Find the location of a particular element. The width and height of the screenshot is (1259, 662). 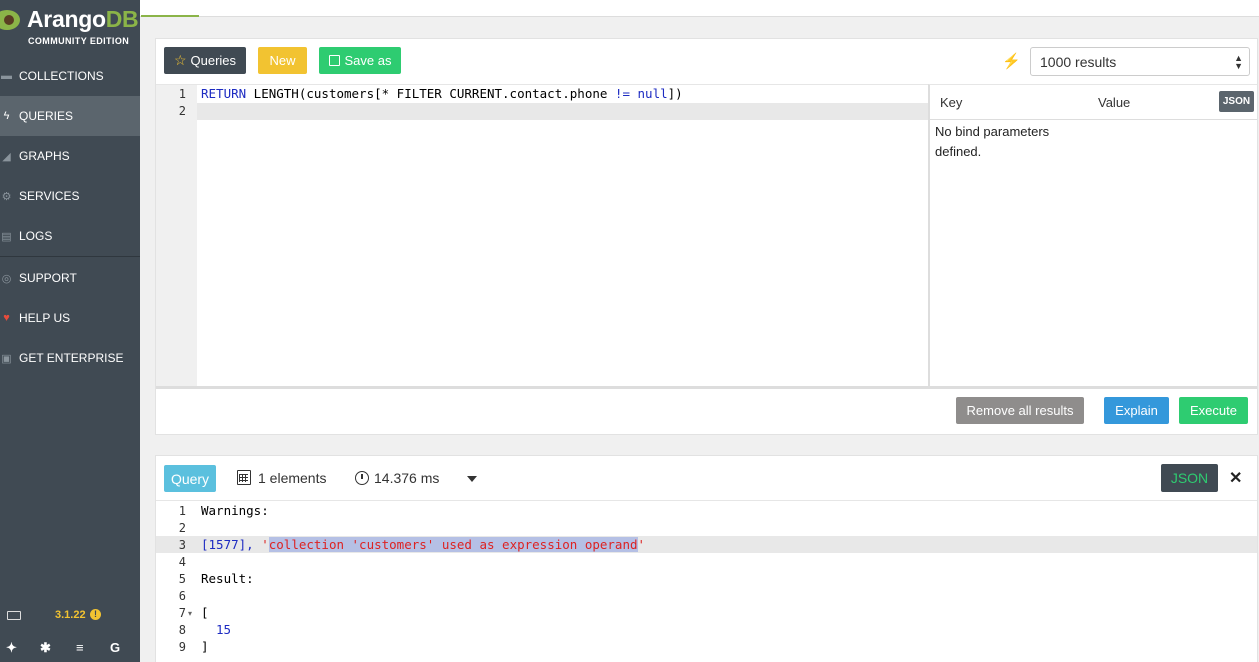

brand-name: Arango is located at coordinates (66, 19).